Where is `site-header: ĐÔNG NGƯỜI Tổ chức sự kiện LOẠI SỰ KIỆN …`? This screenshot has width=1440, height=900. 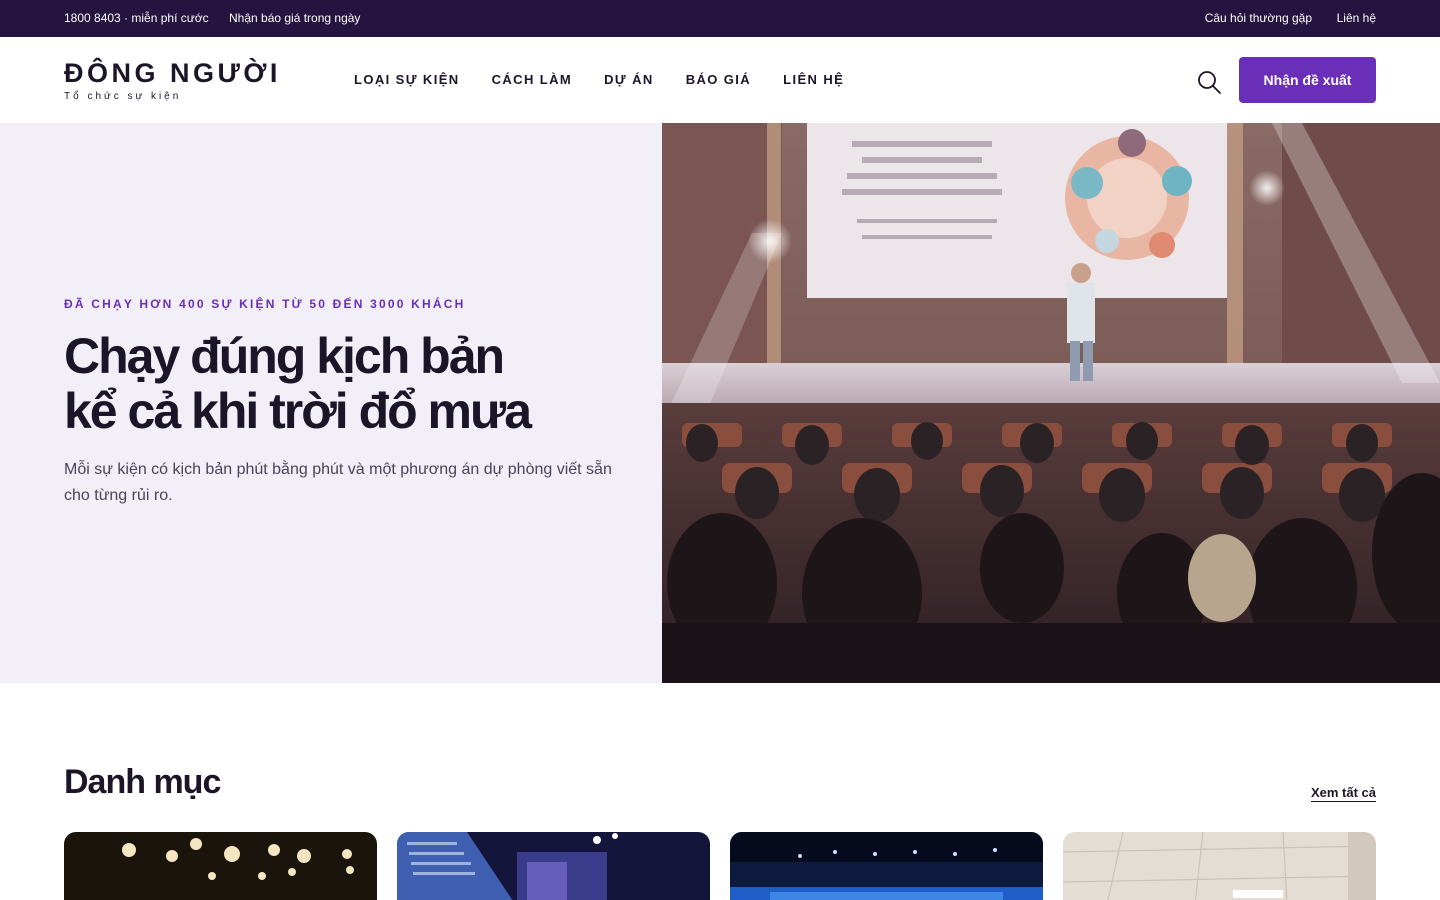
site-header: ĐÔNG NGƯỜI Tổ chức sự kiện LOẠI SỰ KIỆN … is located at coordinates (720, 80).